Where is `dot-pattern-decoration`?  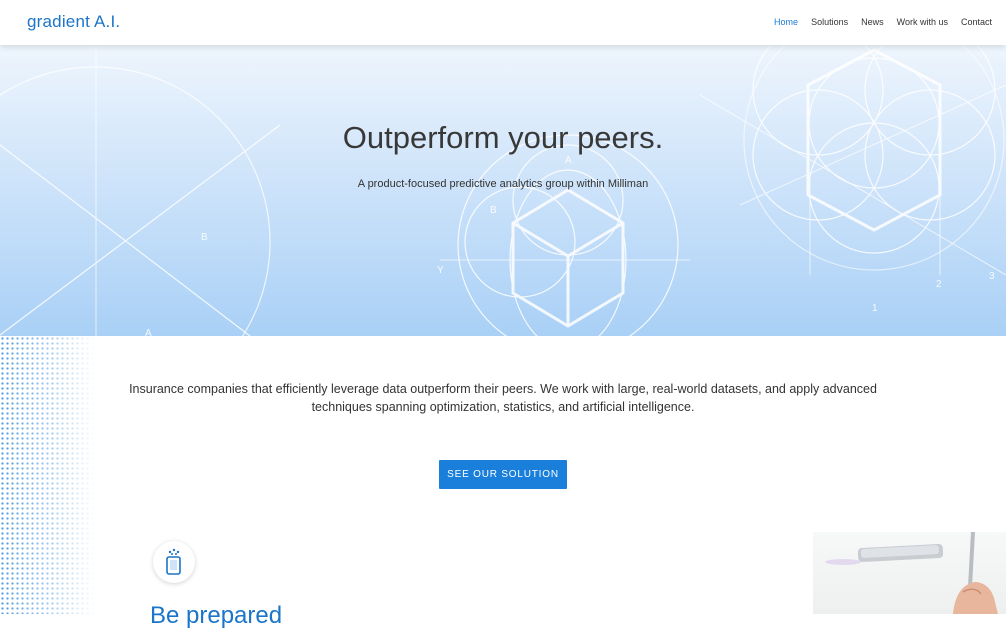
dot-pattern-decoration is located at coordinates (48, 475).